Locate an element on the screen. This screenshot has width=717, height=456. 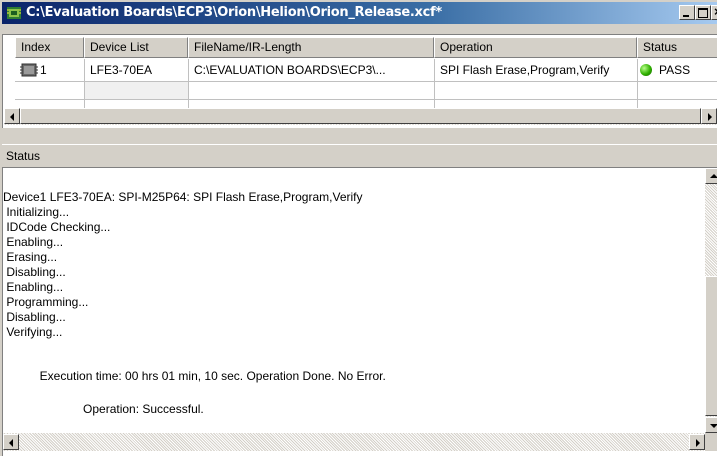
log-line: Operation: Successful. is located at coordinates (103, 409).